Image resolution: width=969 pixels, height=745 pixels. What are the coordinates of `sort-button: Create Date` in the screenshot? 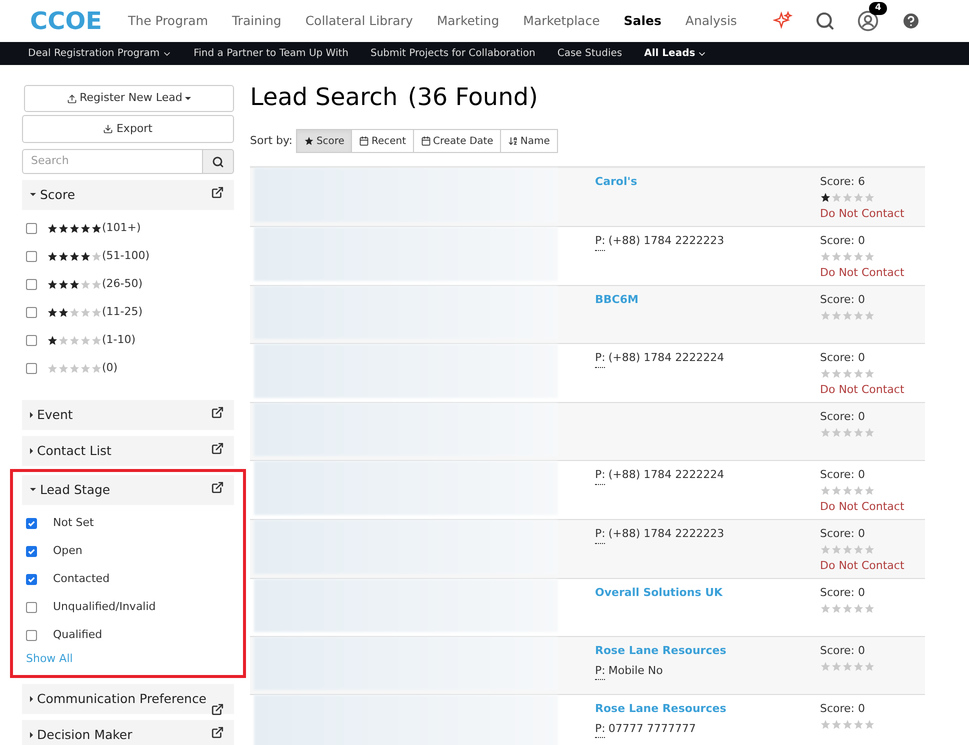 It's located at (457, 141).